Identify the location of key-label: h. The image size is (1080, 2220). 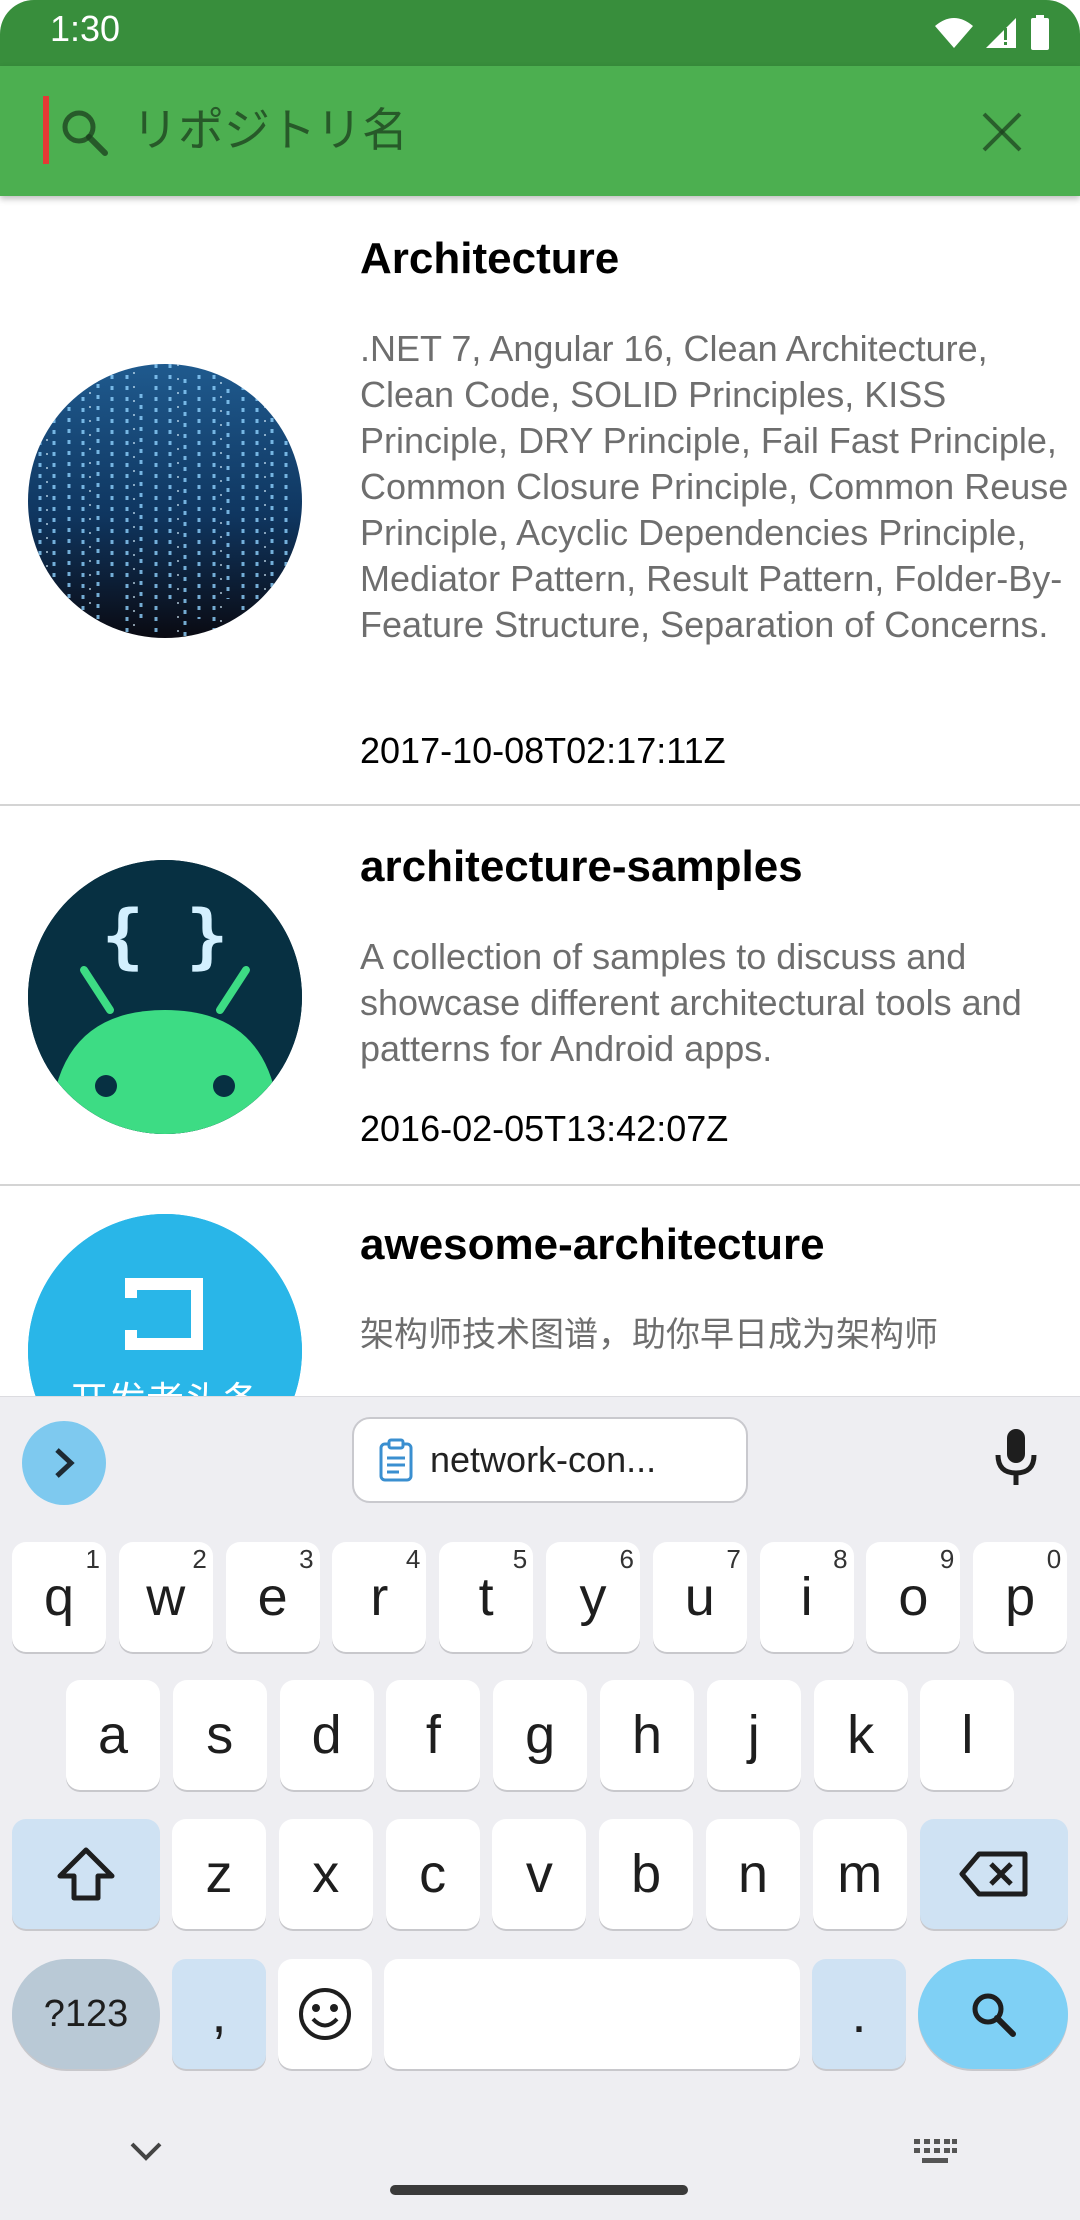
(647, 1735).